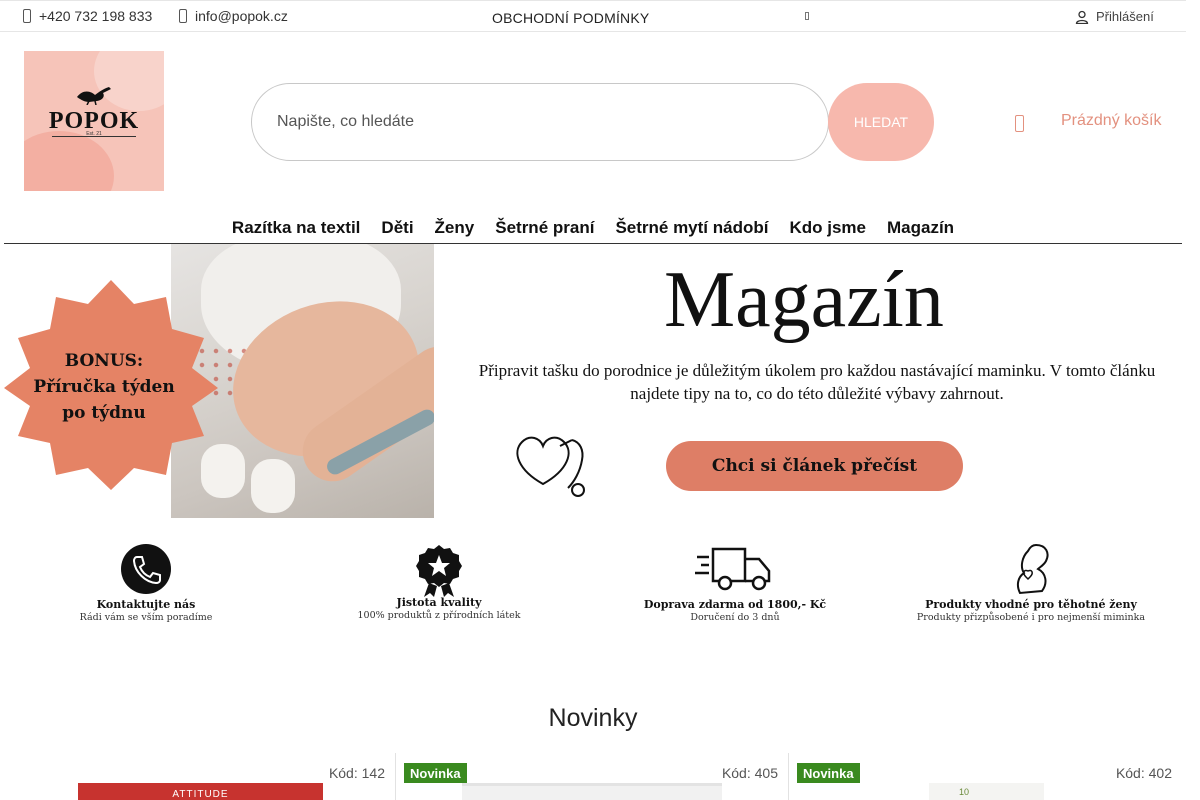 The width and height of the screenshot is (1200, 800). Describe the element at coordinates (146, 617) in the screenshot. I see `feature-contact-subtitle: Rádi vám se vším poradíme` at that location.